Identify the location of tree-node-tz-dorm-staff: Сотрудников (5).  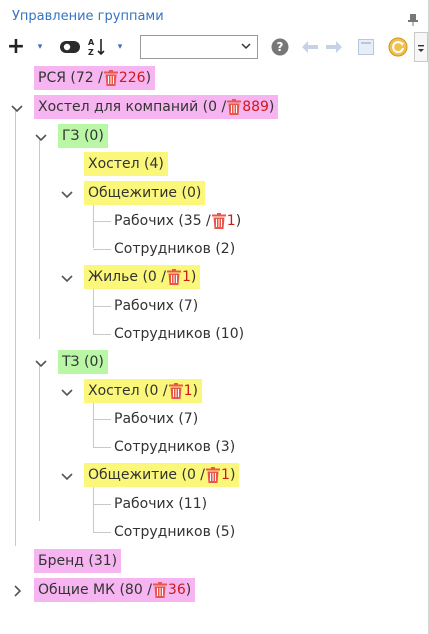
(174, 532).